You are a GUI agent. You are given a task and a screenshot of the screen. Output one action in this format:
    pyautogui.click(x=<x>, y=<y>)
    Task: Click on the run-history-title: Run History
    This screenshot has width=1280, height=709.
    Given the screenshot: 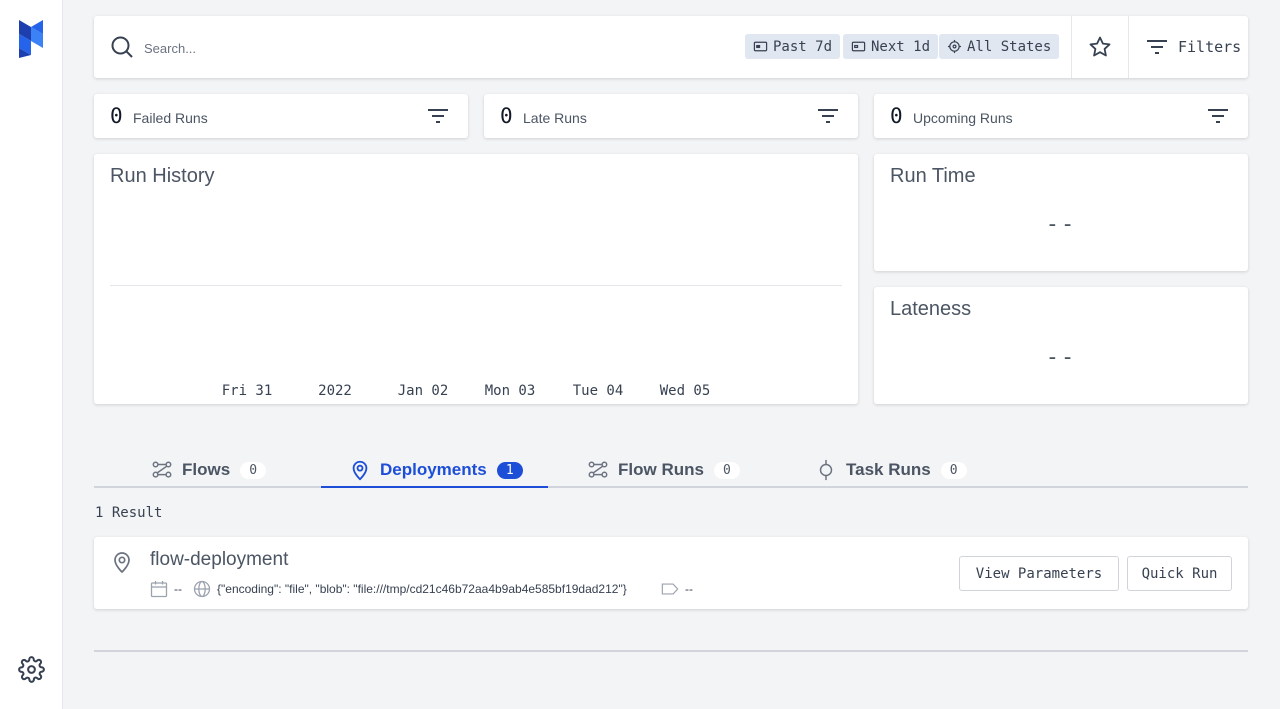 What is the action you would take?
    pyautogui.click(x=162, y=176)
    